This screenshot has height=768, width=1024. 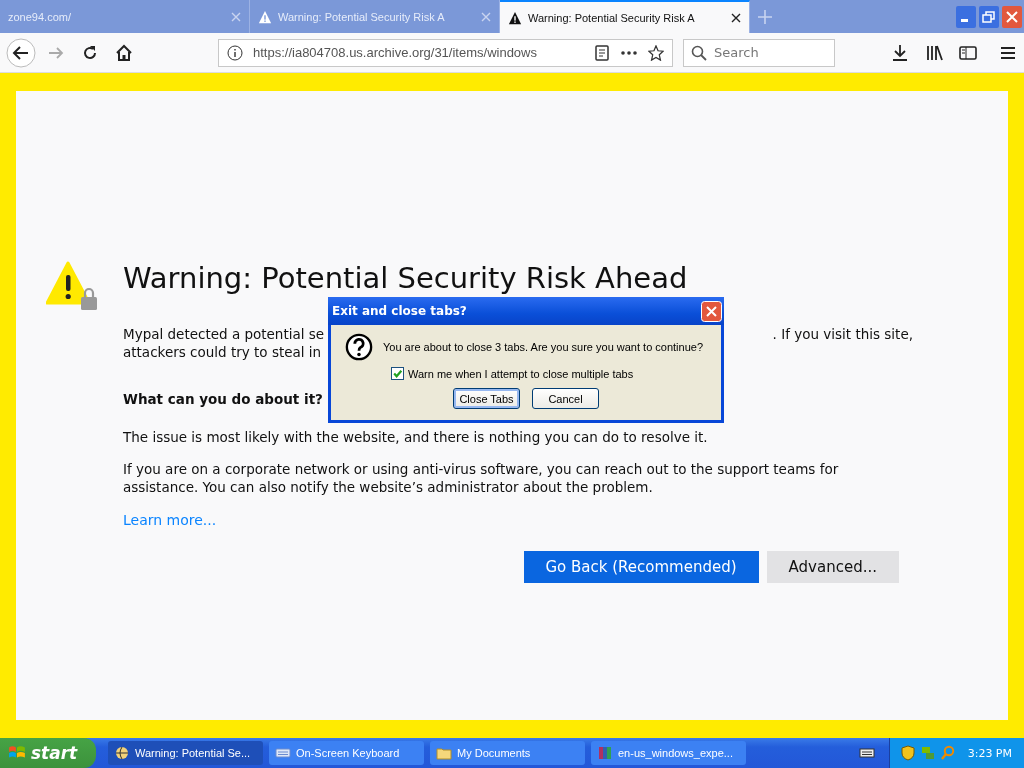 I want to click on url-text: https://ia804708.us.archive.org/31/items/windows, so click(x=395, y=52).